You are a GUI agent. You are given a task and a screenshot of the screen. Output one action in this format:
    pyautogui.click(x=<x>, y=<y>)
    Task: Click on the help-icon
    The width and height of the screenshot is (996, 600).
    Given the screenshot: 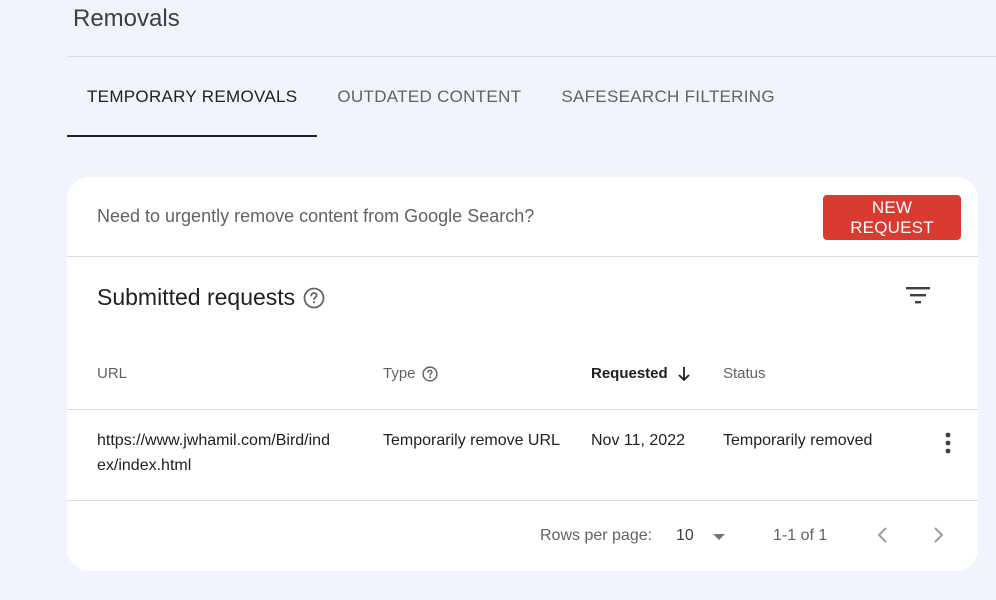 What is the action you would take?
    pyautogui.click(x=314, y=298)
    